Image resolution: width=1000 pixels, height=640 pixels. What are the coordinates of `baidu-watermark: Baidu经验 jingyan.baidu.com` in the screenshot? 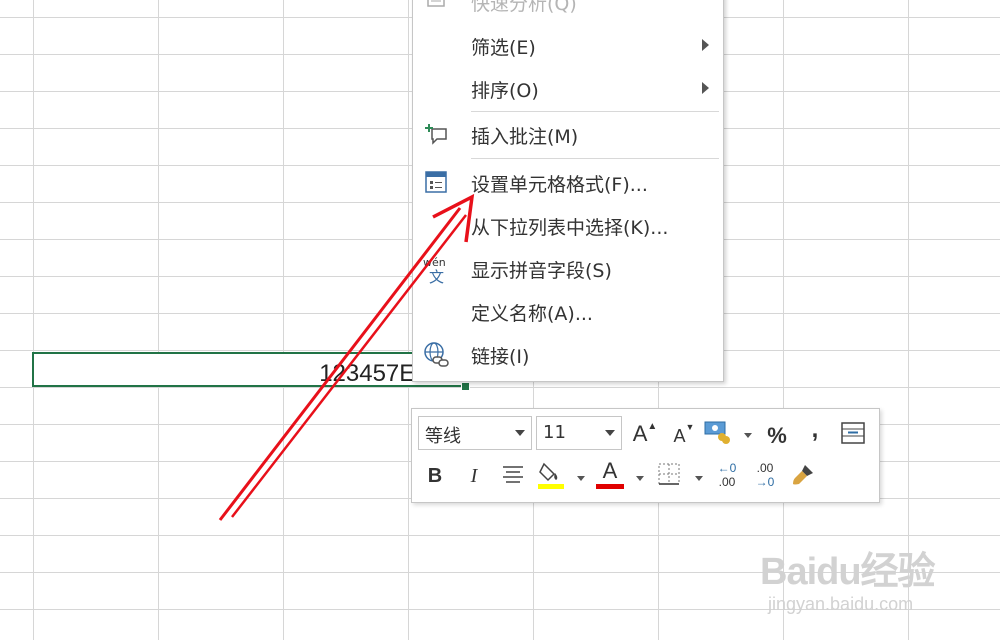 It's located at (875, 580).